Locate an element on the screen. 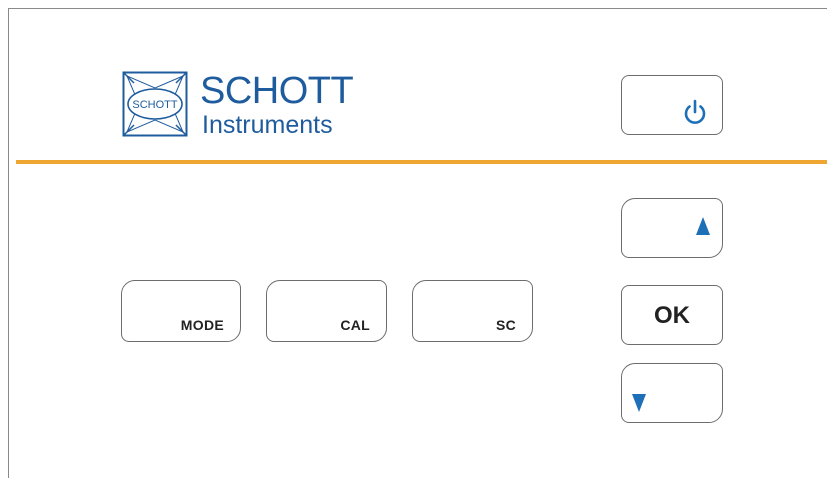  cal-button: CAL is located at coordinates (326, 311).